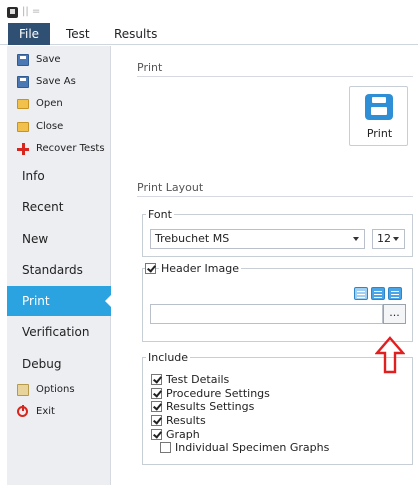 Image resolution: width=418 pixels, height=485 pixels. Describe the element at coordinates (150, 268) in the screenshot. I see `header-image-checkbox` at that location.